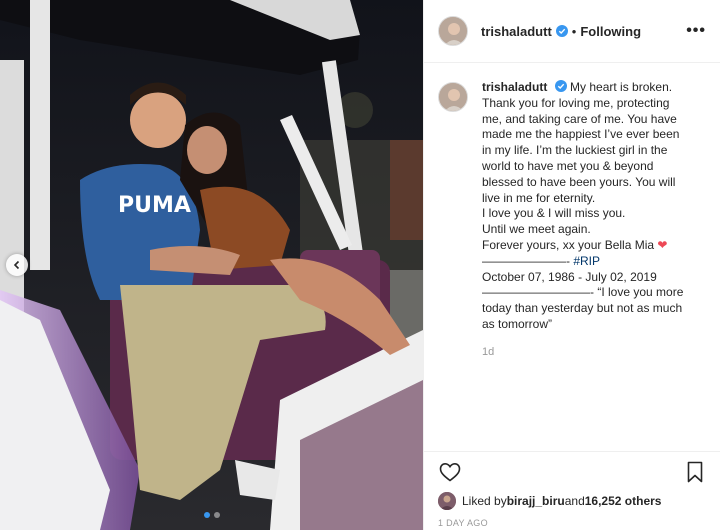  I want to click on carousel-indicator, so click(211, 515).